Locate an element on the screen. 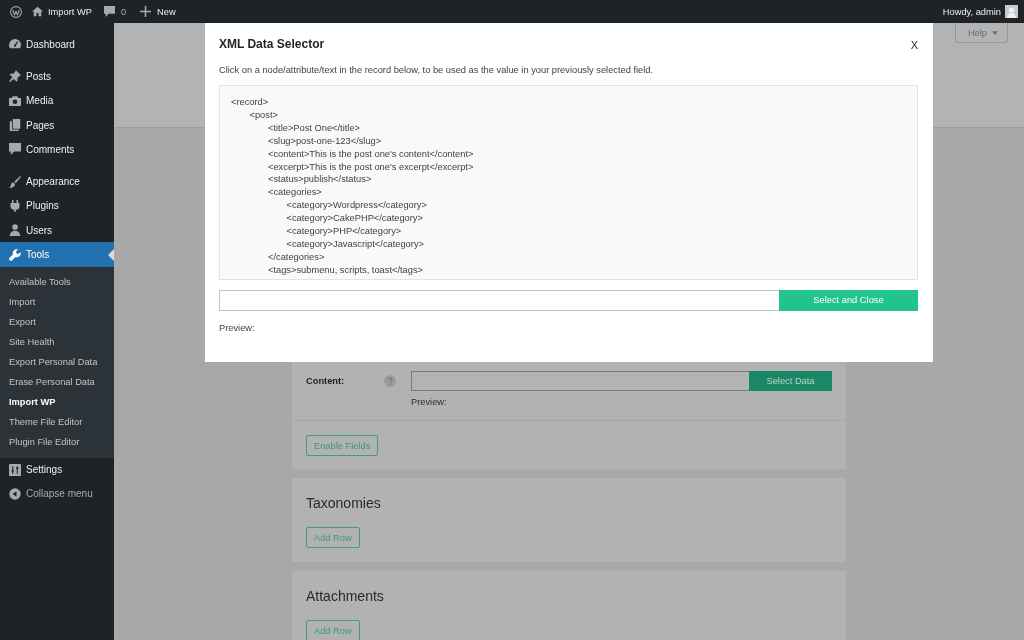 This screenshot has width=1024, height=640. logo-icon is located at coordinates (16, 11).